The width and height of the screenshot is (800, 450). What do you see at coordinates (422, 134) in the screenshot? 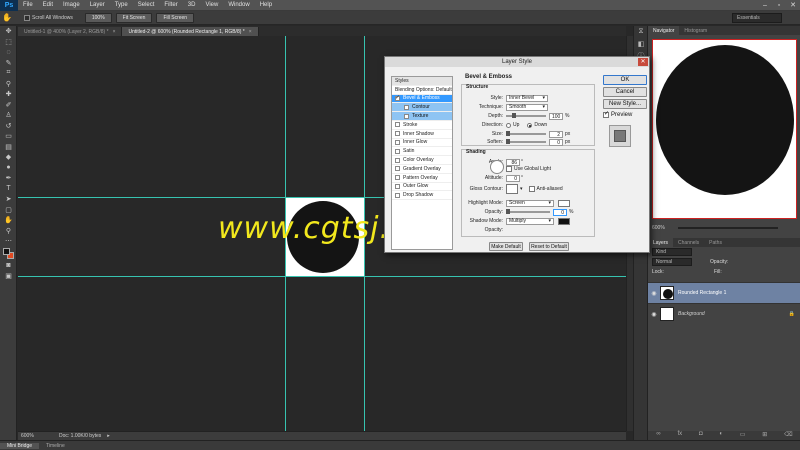
I see `style-inner-shadow: Inner Shadow` at bounding box center [422, 134].